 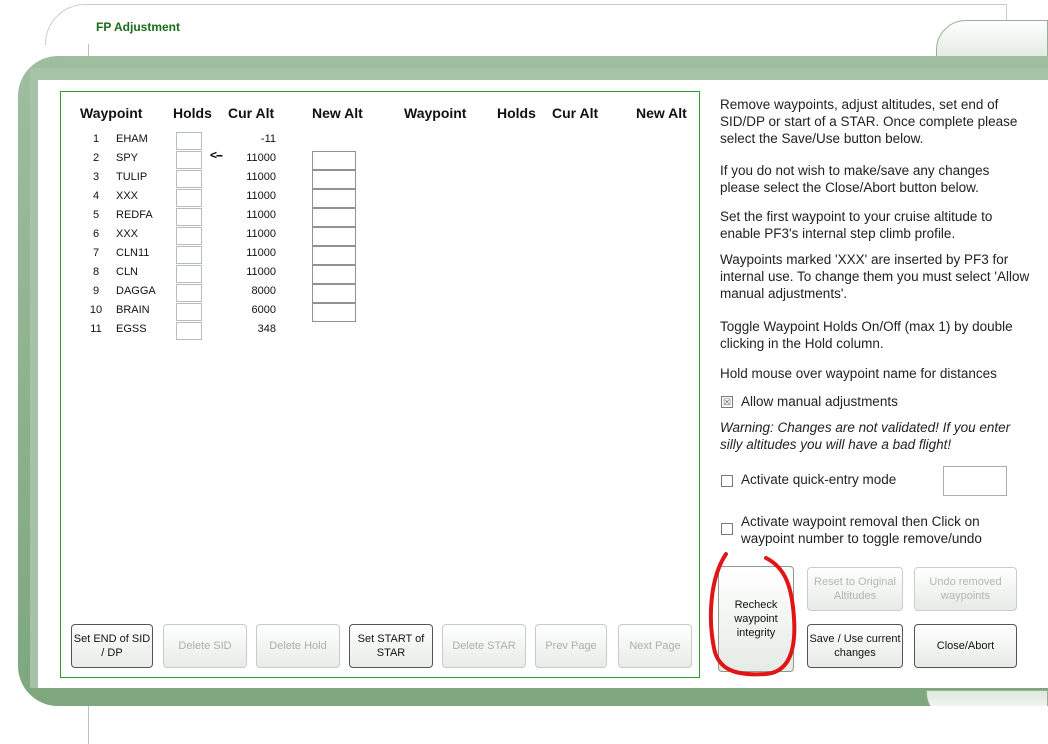 What do you see at coordinates (132, 253) in the screenshot?
I see `waypoint-name: CLN11` at bounding box center [132, 253].